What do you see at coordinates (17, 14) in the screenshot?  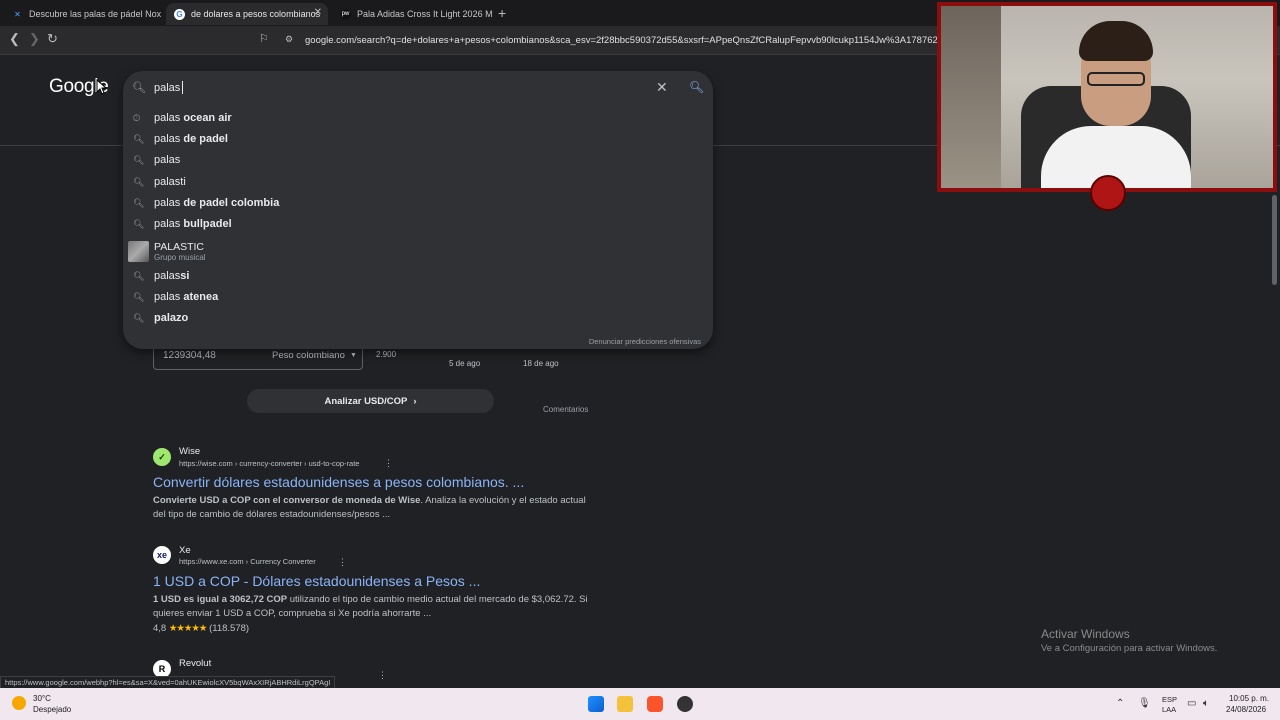 I see `nox-favicon-icon: ✕` at bounding box center [17, 14].